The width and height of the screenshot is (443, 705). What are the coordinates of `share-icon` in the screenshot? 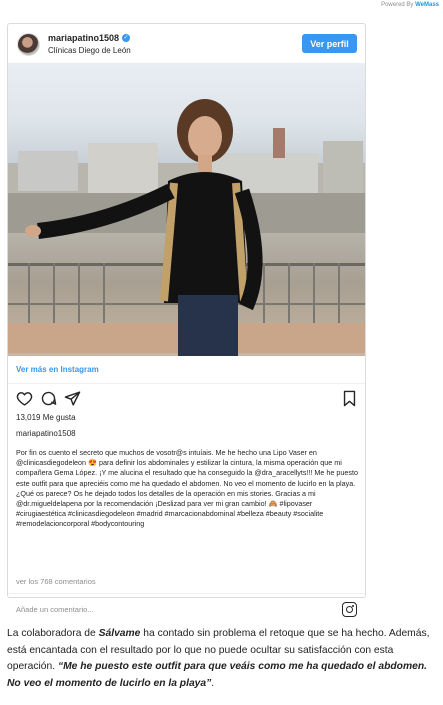 It's located at (72, 398).